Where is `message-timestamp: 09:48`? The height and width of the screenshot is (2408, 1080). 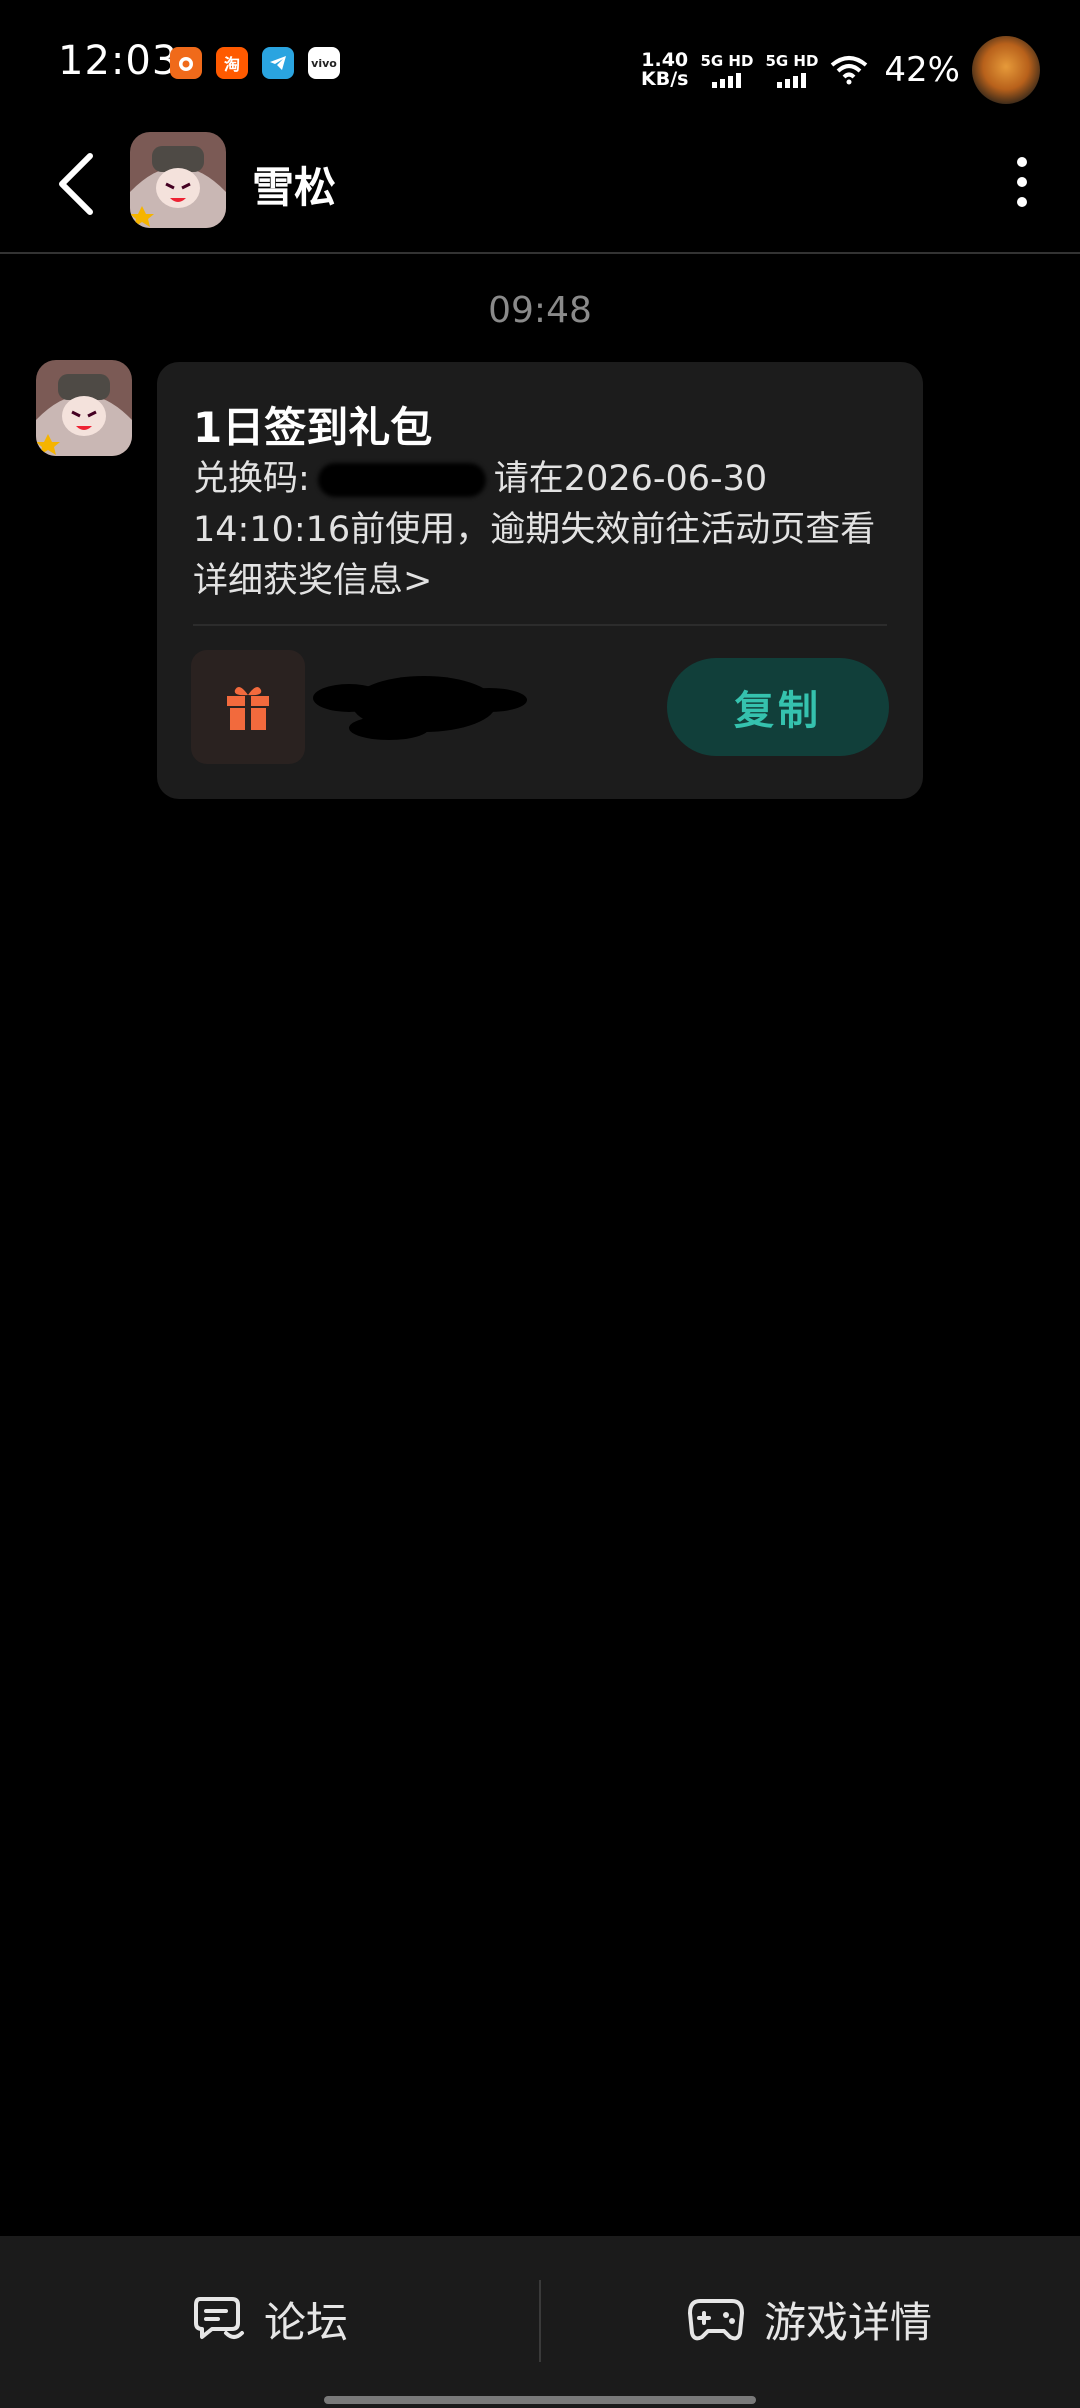 message-timestamp: 09:48 is located at coordinates (540, 310).